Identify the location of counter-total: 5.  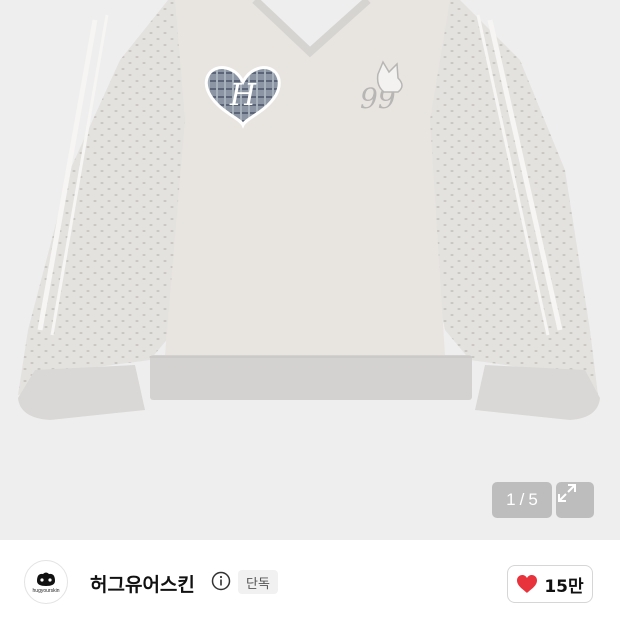
(533, 499).